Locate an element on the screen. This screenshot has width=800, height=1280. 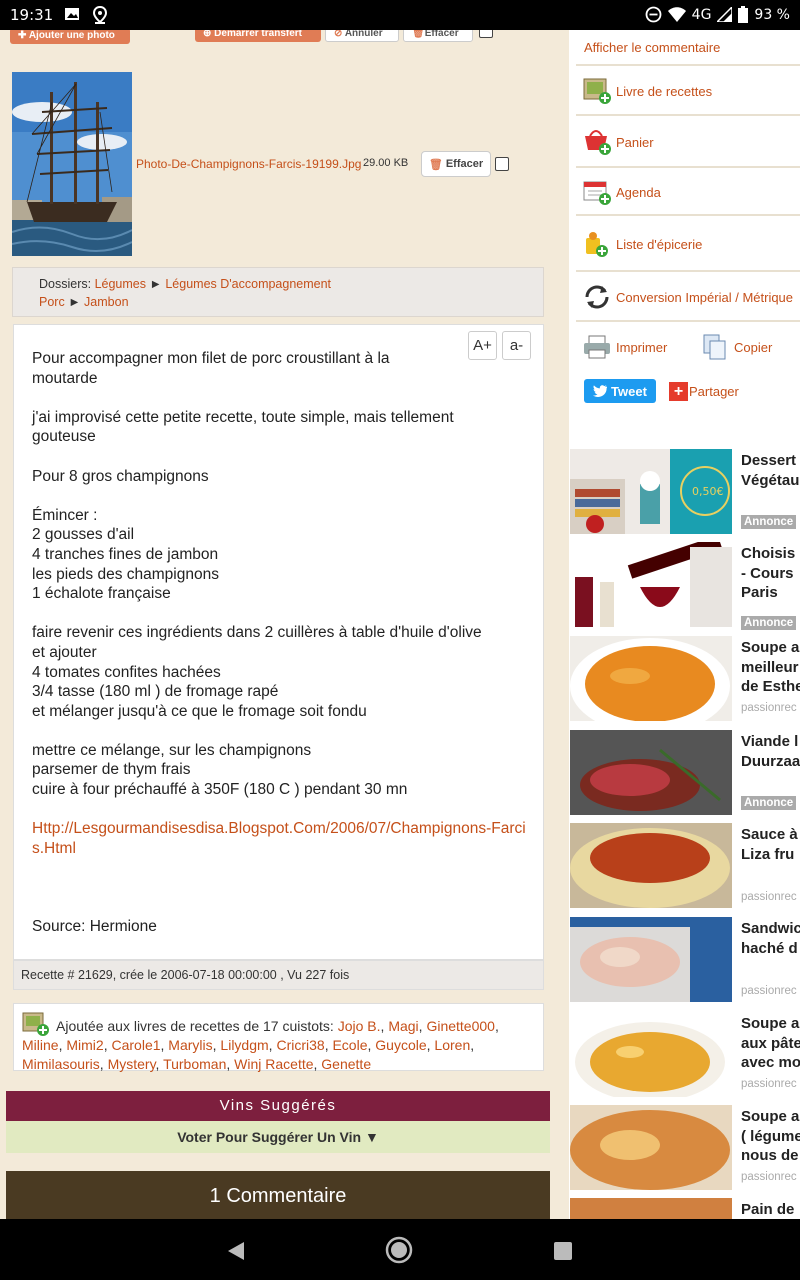
ad-card: Viande l Duurzaa Annonce is located at coordinates (684, 776).